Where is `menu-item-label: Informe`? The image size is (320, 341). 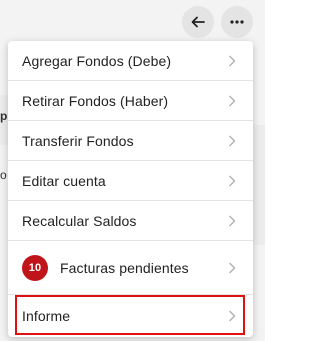
menu-item-label: Informe is located at coordinates (46, 316).